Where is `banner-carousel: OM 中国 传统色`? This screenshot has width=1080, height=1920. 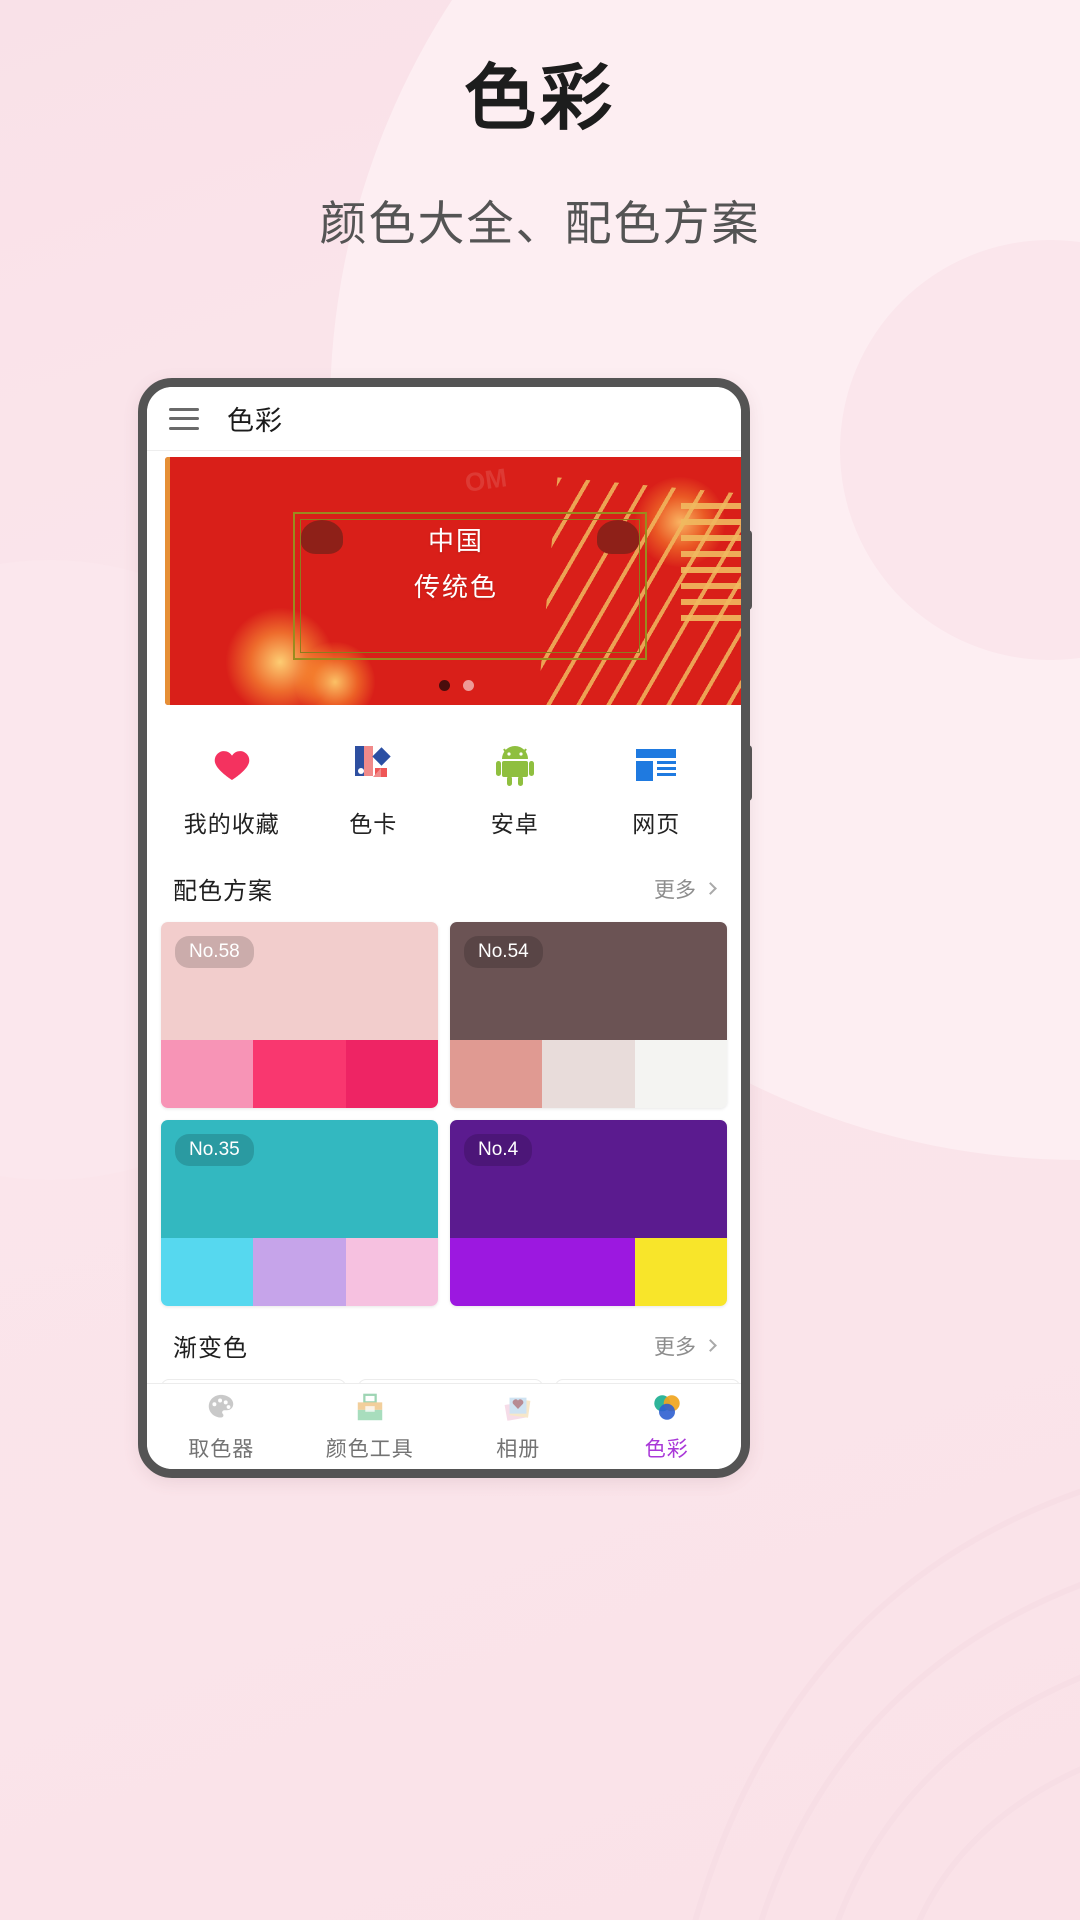 banner-carousel: OM 中国 传统色 is located at coordinates (444, 578).